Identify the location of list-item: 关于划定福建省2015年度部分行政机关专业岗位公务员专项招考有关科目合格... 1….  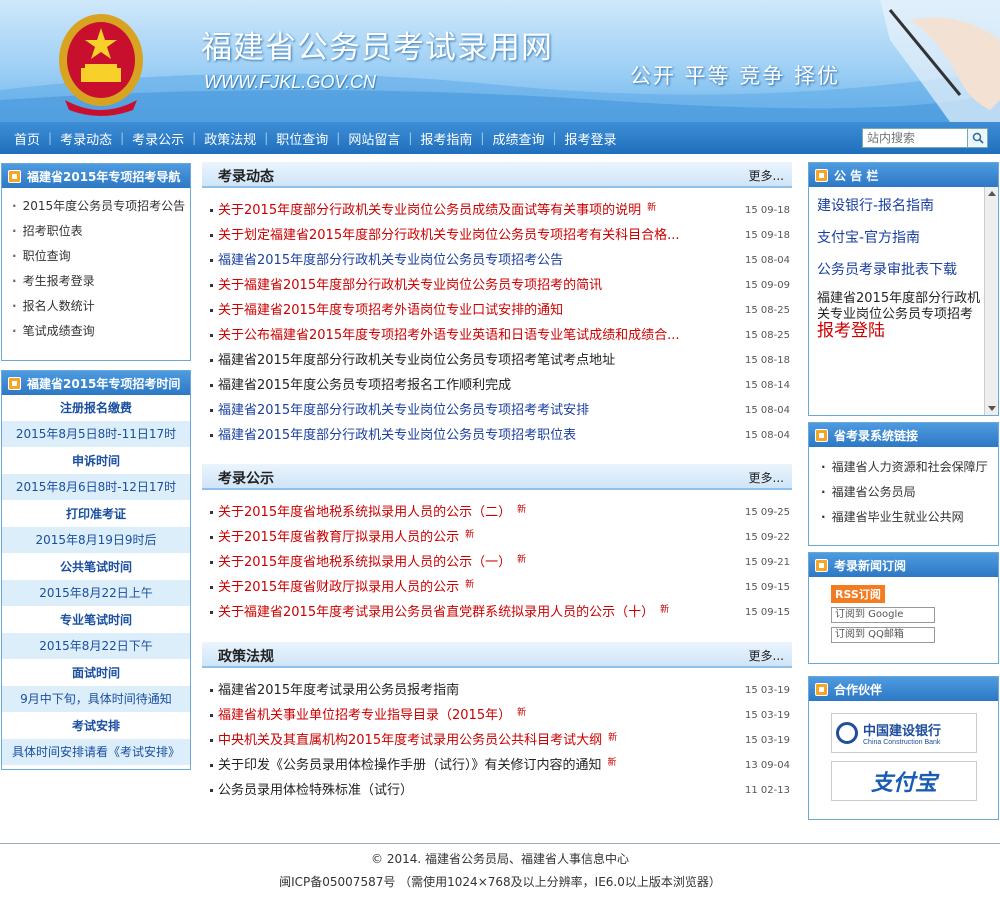
(500, 235).